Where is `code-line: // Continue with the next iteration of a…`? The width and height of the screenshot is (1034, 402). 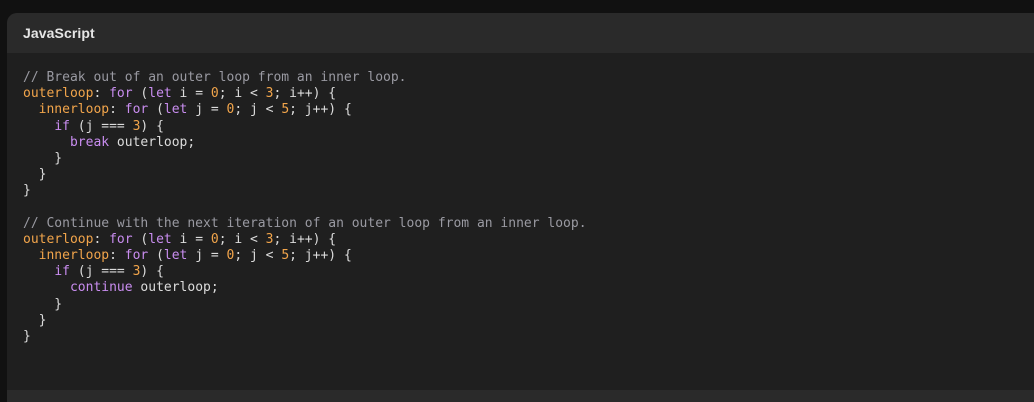 code-line: // Continue with the next iteration of a… is located at coordinates (528, 224).